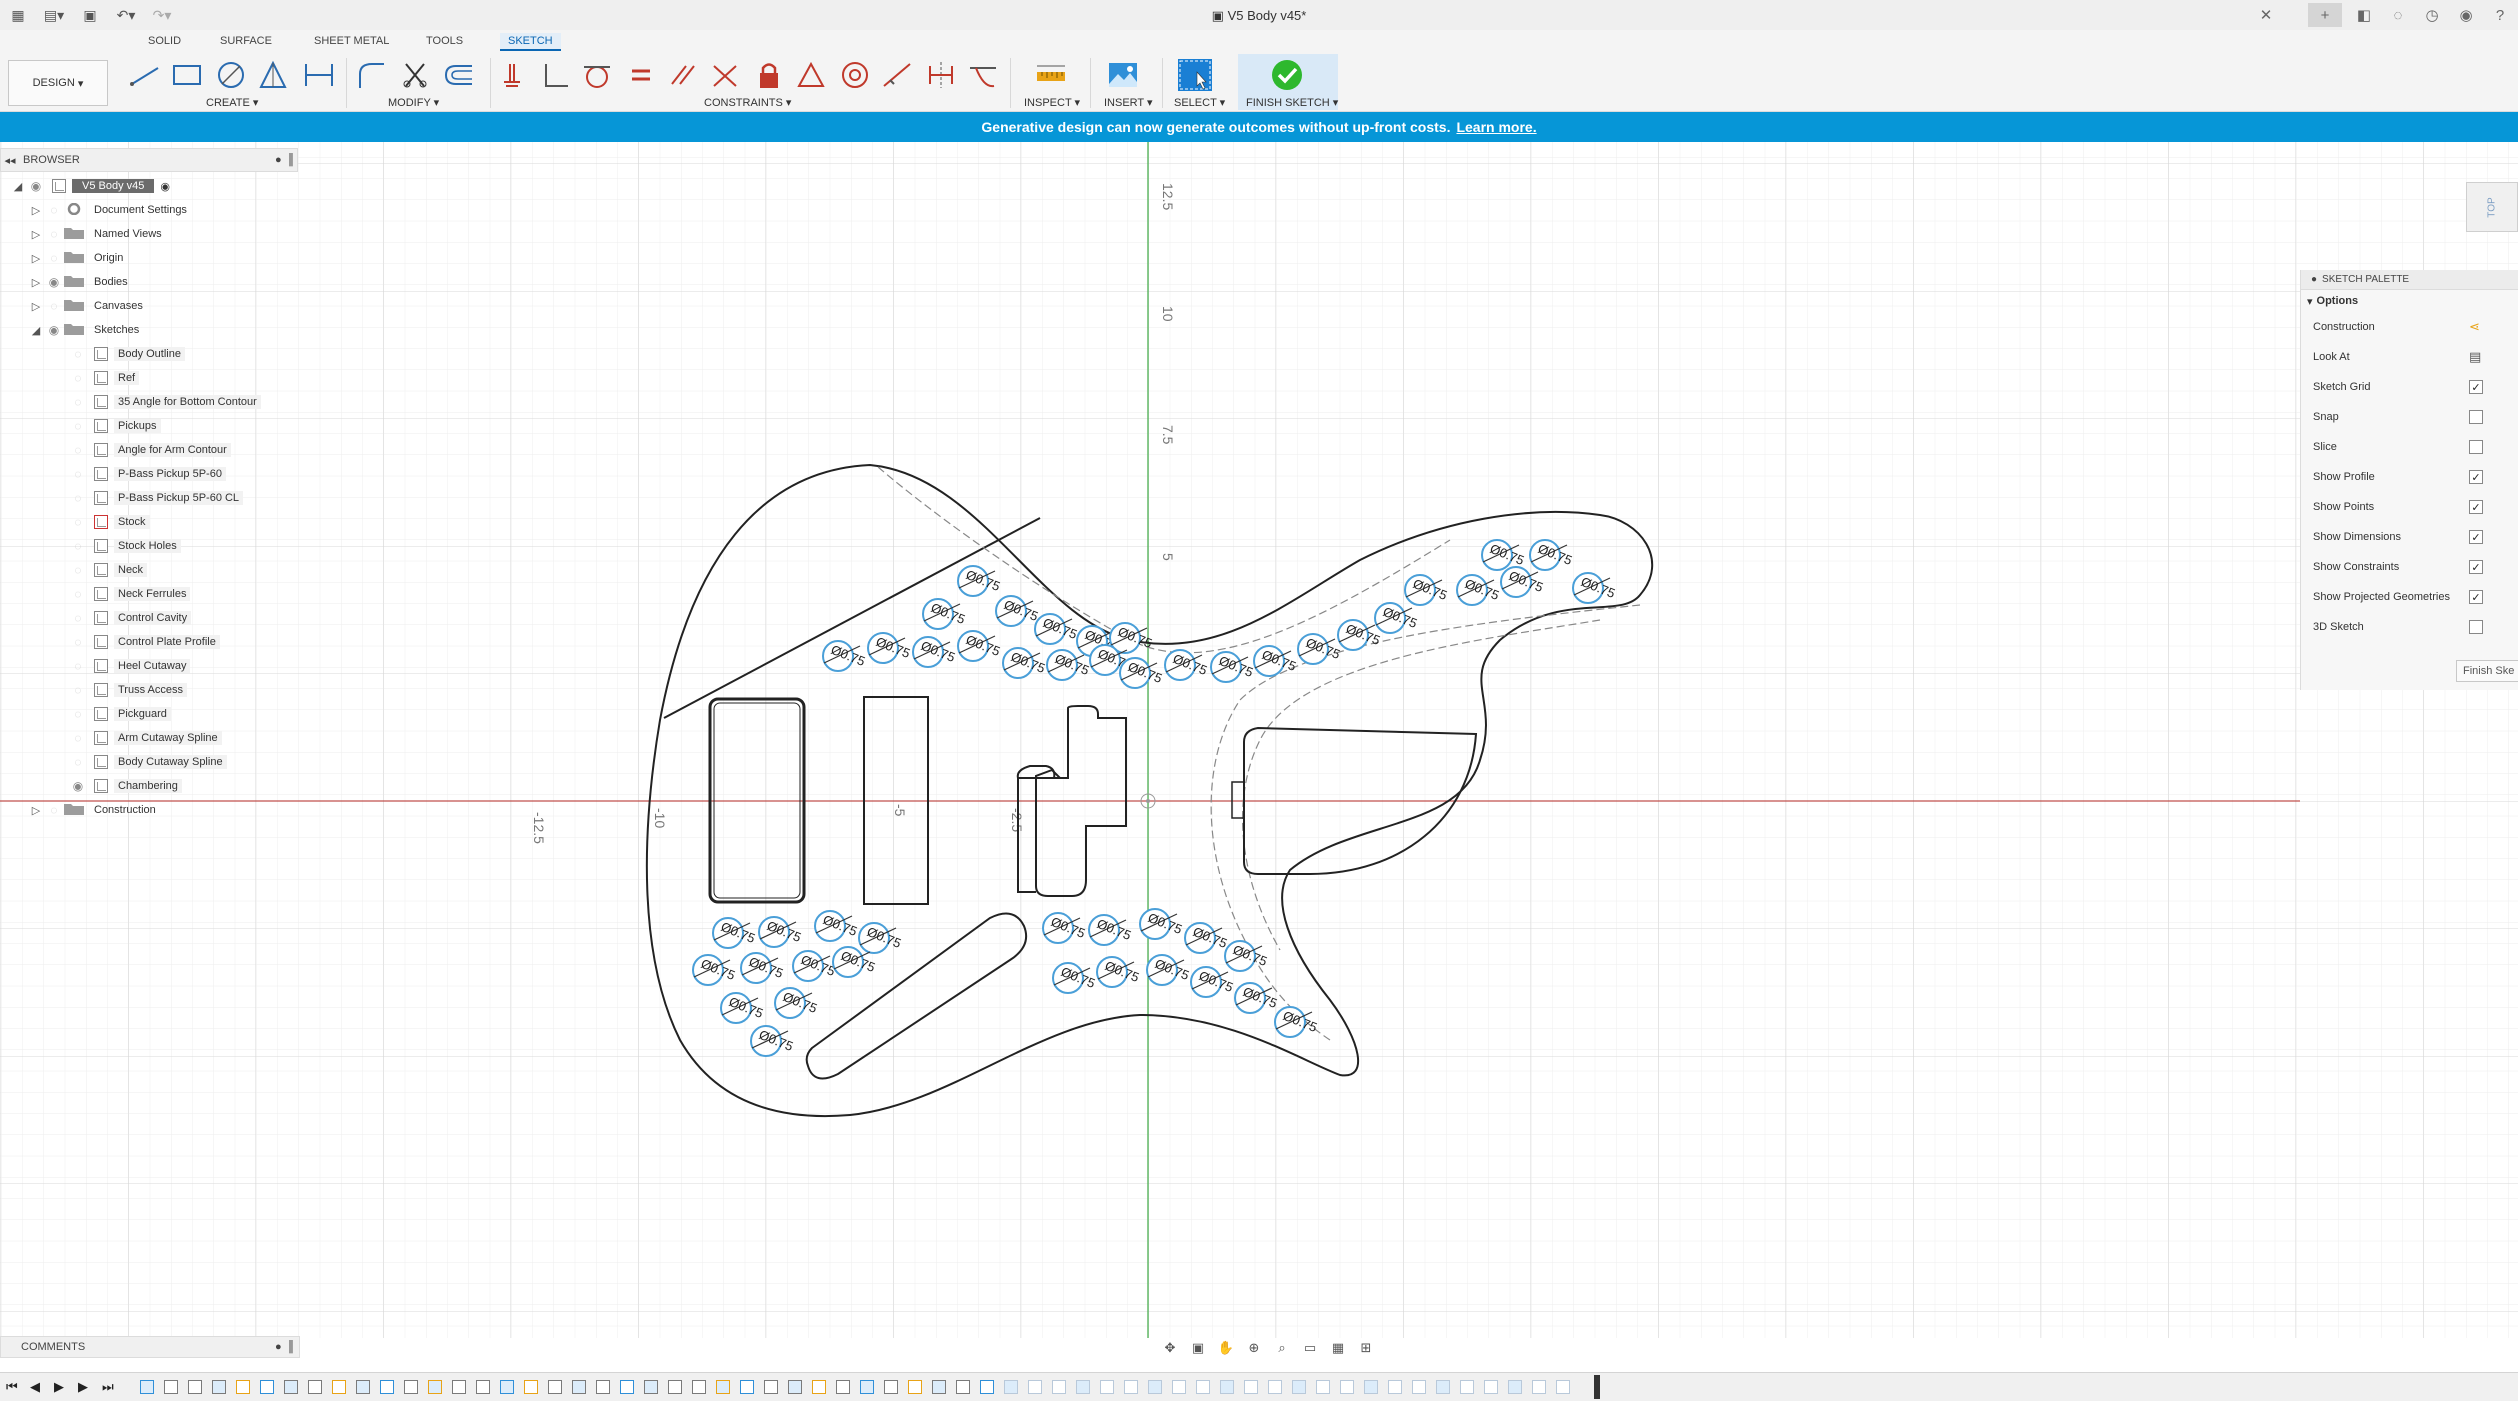  I want to click on browser-sketch-item: ◌ Heel Cutaway, so click(95, 666).